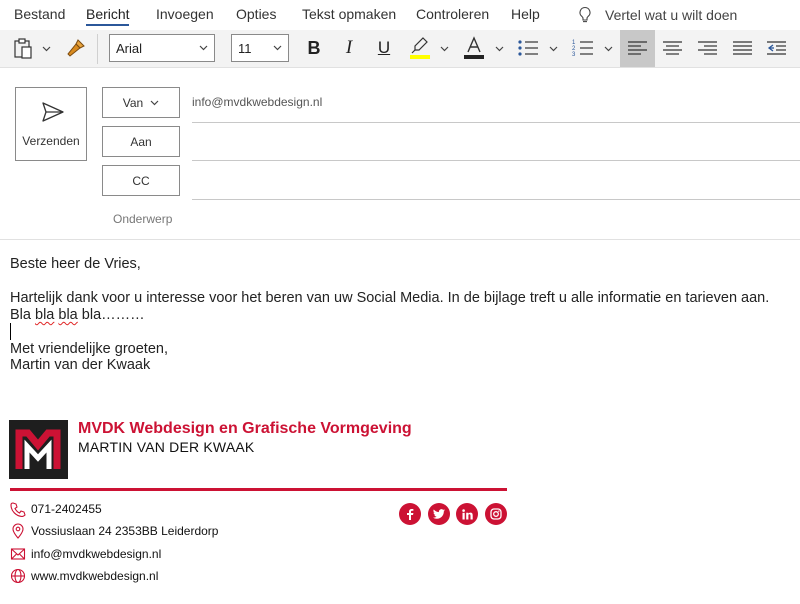 The height and width of the screenshot is (604, 800). What do you see at coordinates (18, 531) in the screenshot?
I see `location-pin-icon` at bounding box center [18, 531].